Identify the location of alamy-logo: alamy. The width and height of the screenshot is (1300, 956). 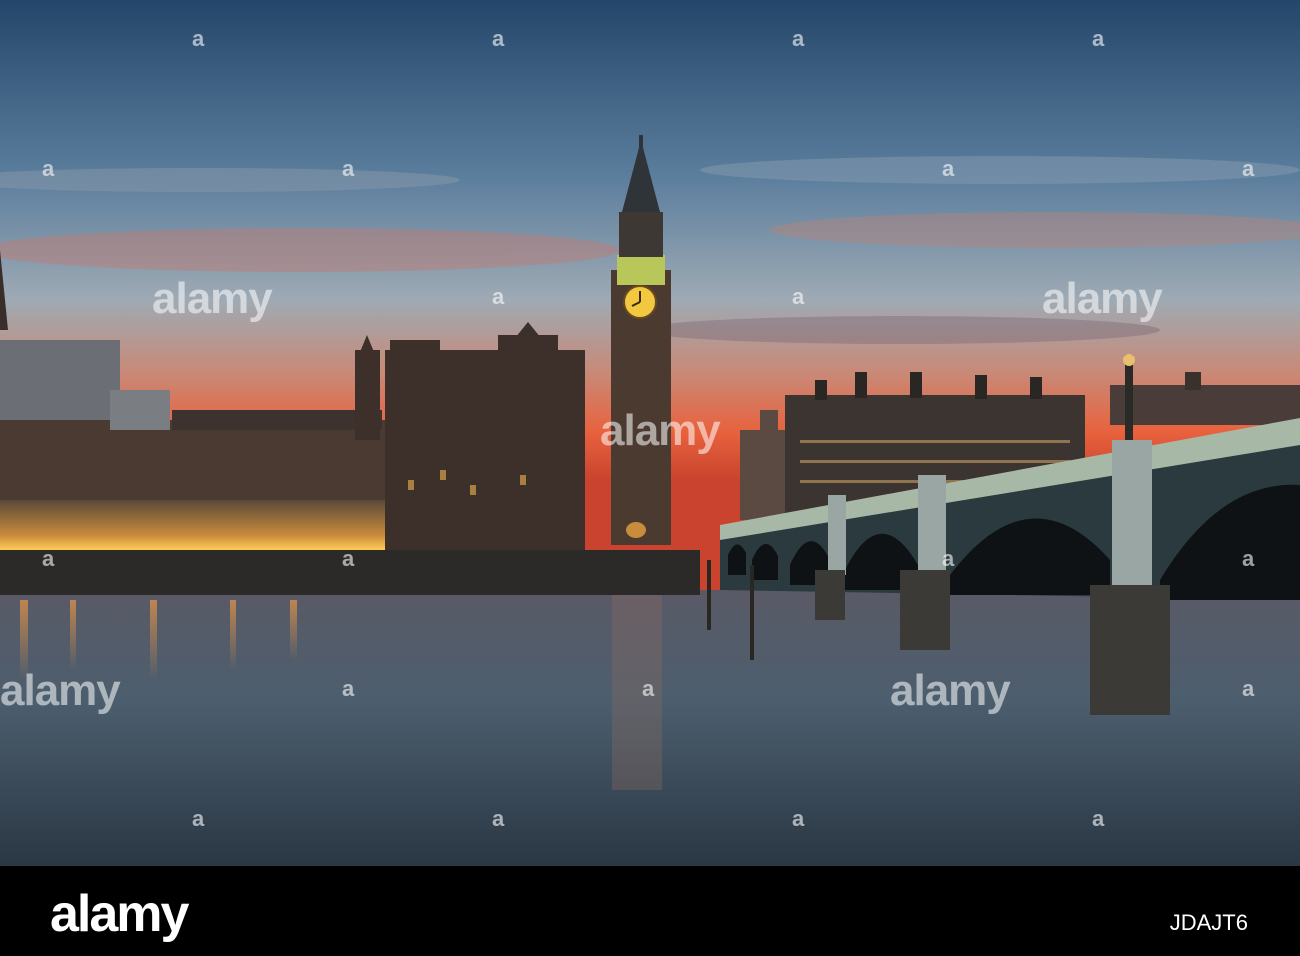
(119, 914).